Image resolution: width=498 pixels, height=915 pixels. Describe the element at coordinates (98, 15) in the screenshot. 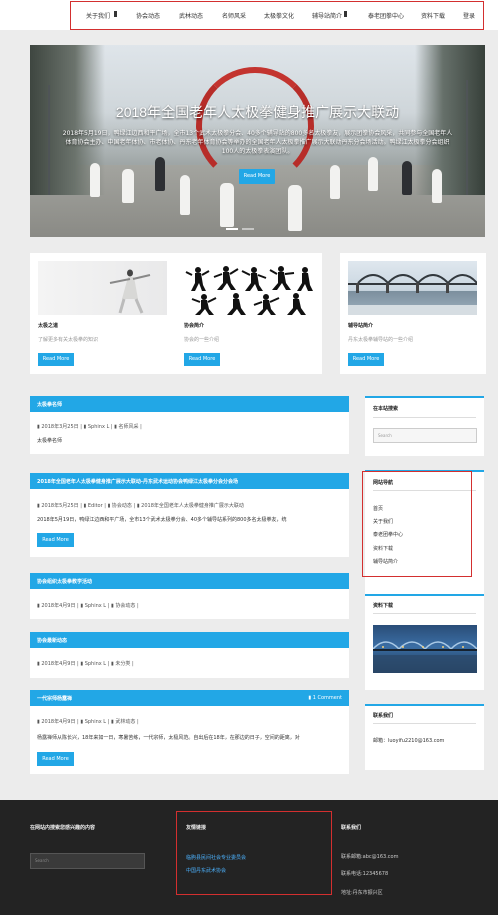

I see `nav-item-about: 关于我们` at that location.